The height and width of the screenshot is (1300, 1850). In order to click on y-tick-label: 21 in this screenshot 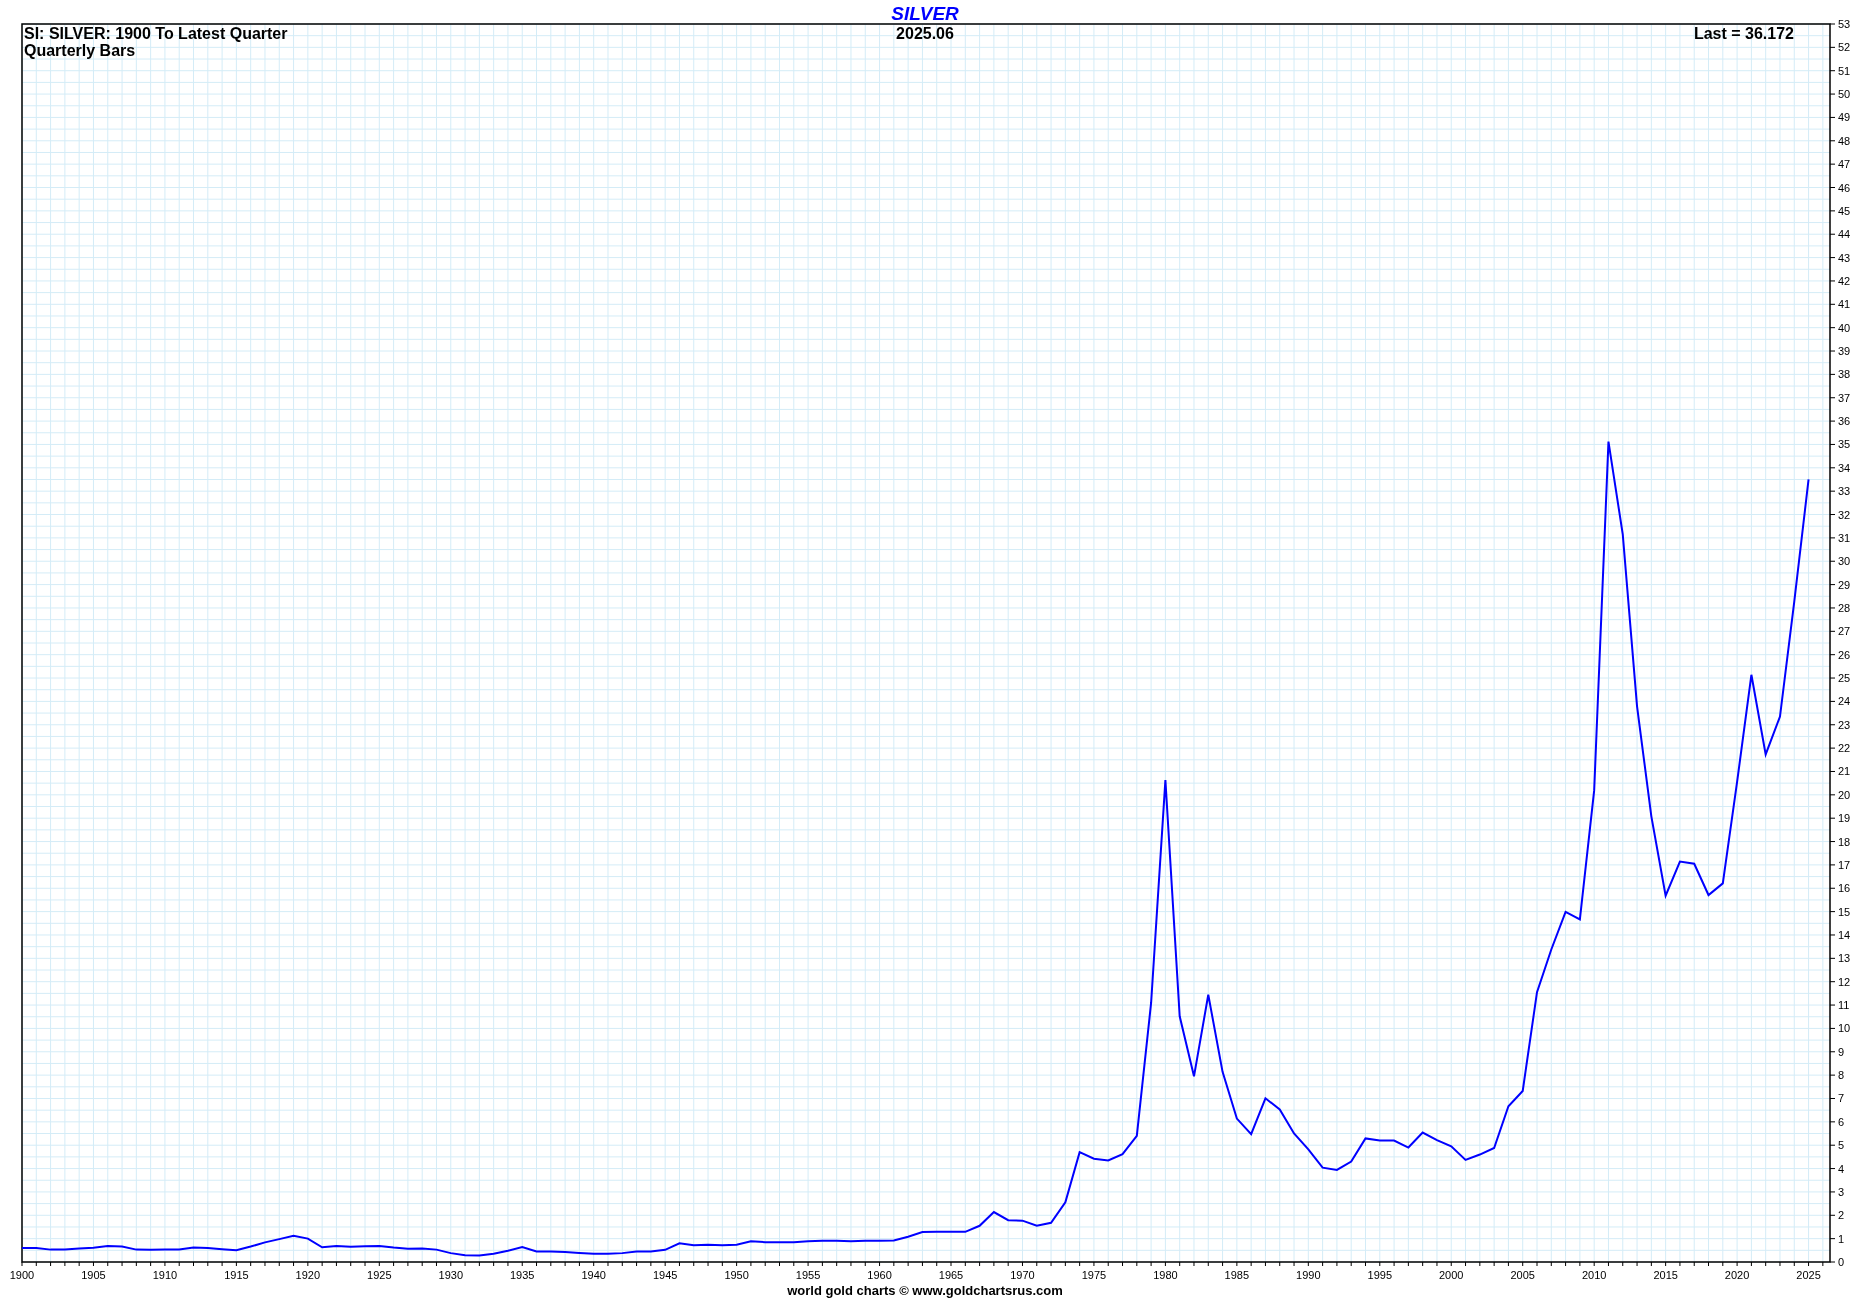, I will do `click(1844, 771)`.